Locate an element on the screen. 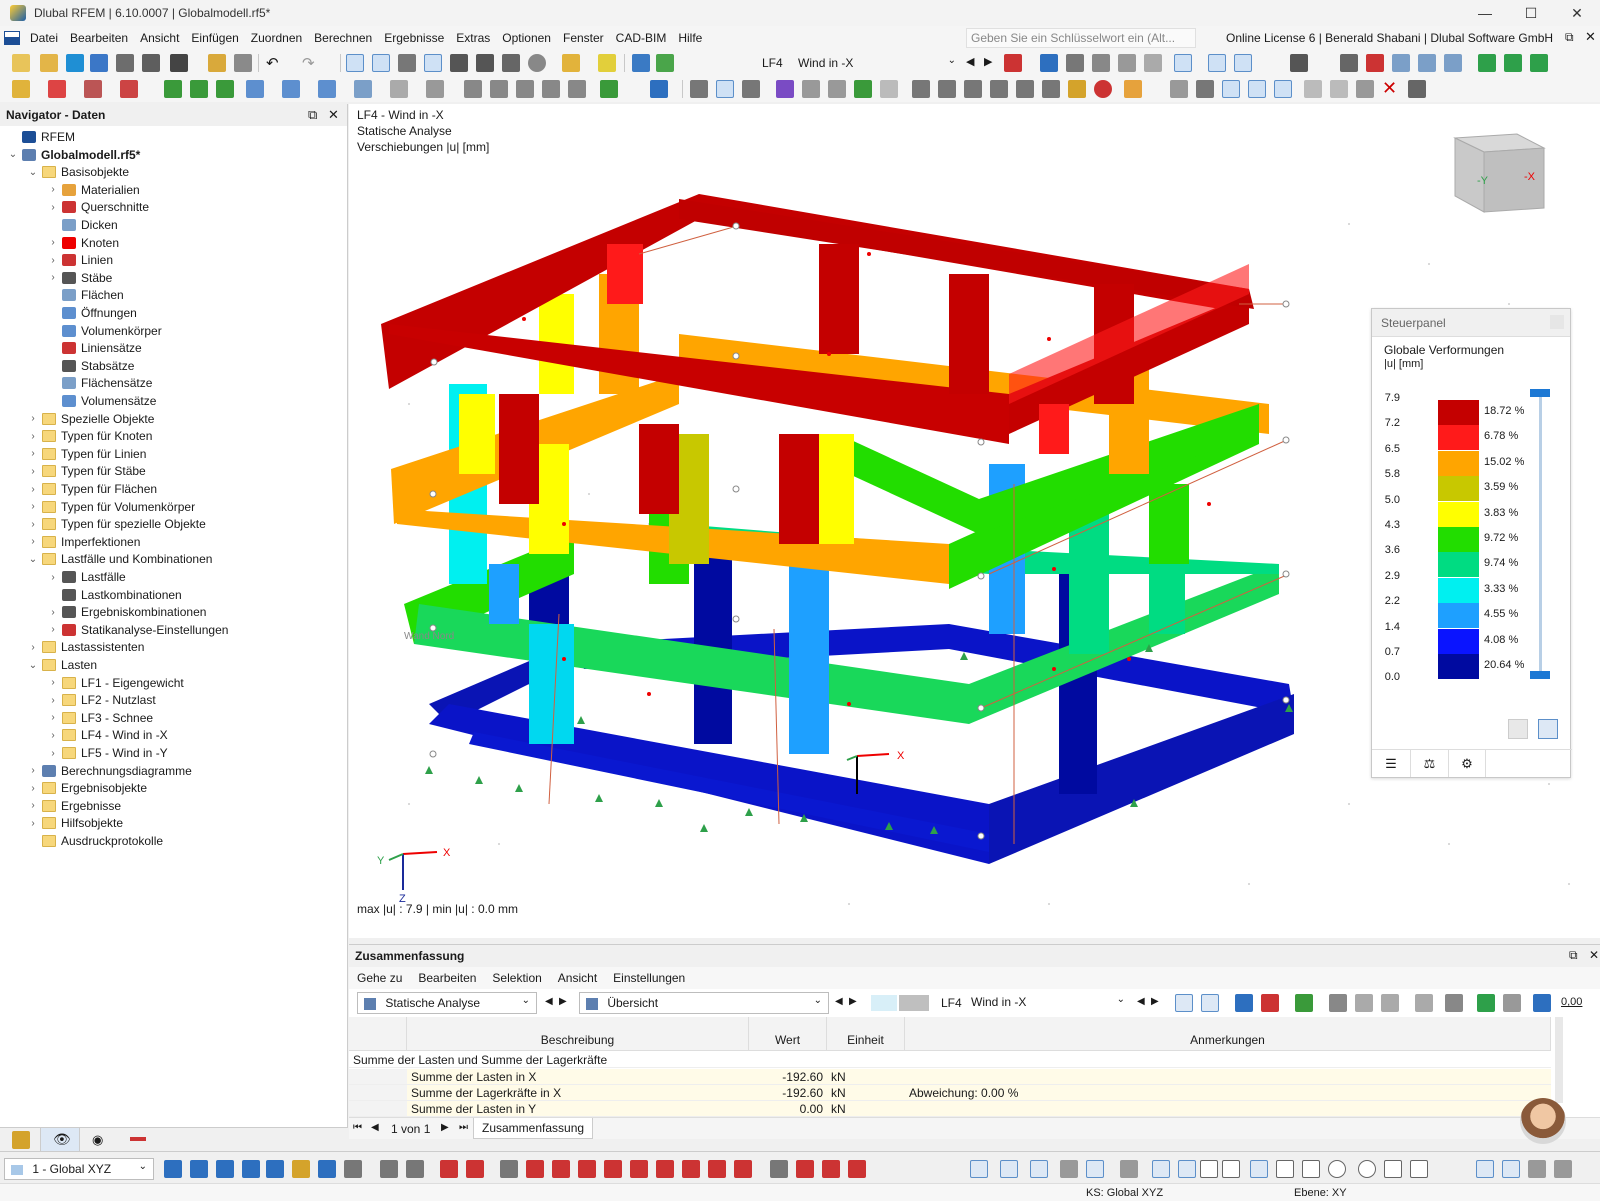  align-bottom-icon is located at coordinates (1025, 89).